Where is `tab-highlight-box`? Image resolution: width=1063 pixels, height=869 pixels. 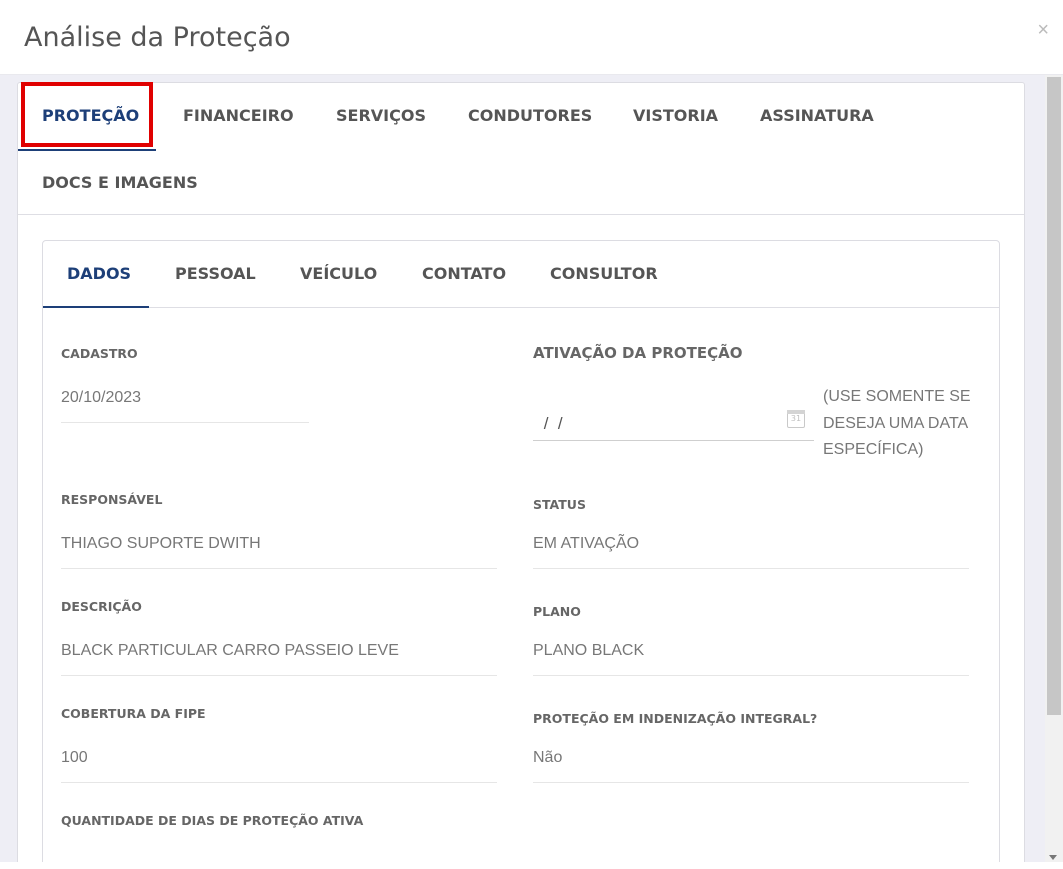 tab-highlight-box is located at coordinates (87, 114).